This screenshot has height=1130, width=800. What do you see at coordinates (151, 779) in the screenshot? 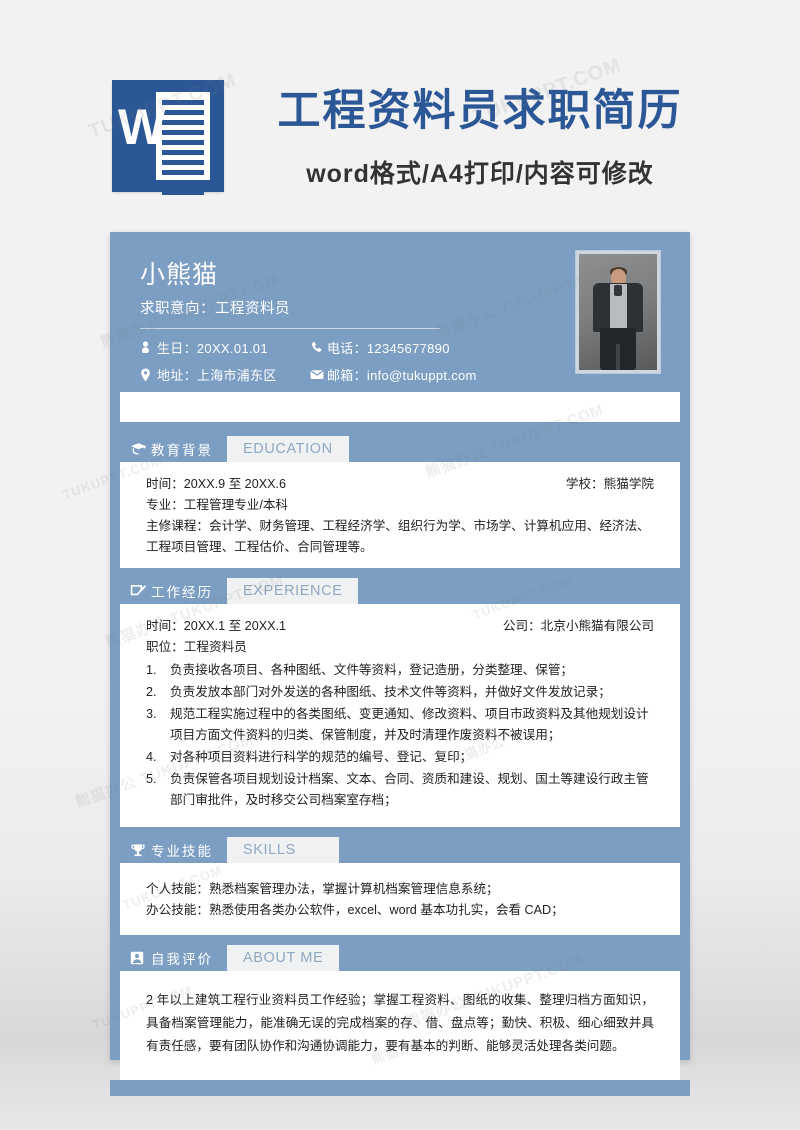
I see `duty-number: 5.` at bounding box center [151, 779].